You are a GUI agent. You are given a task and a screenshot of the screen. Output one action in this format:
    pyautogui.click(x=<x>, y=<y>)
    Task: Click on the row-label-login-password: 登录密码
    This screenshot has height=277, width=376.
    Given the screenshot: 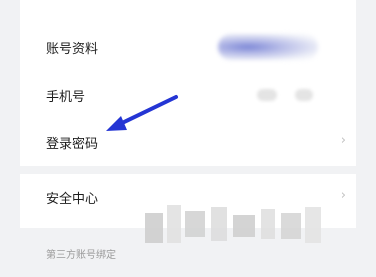 What is the action you would take?
    pyautogui.click(x=72, y=144)
    